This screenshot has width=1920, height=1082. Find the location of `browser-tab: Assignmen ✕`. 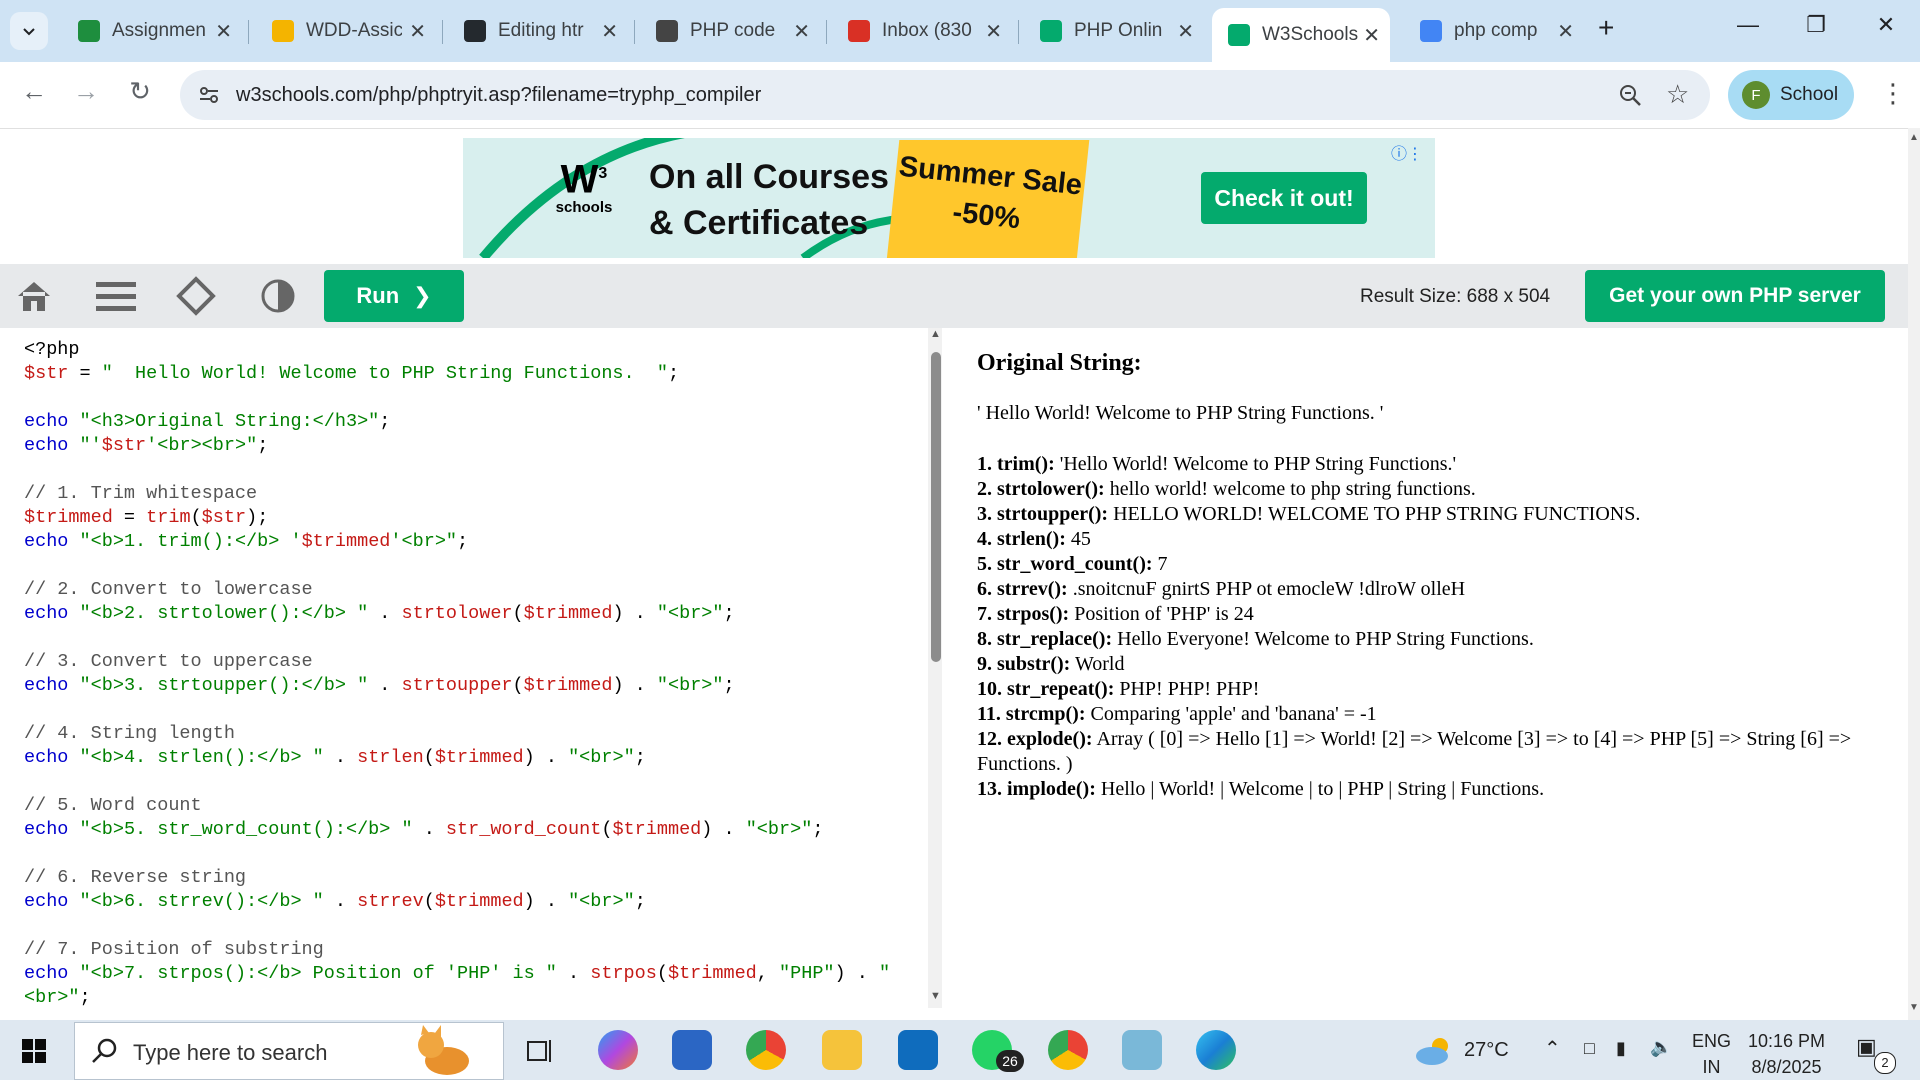

browser-tab: Assignmen ✕ is located at coordinates (152, 31).